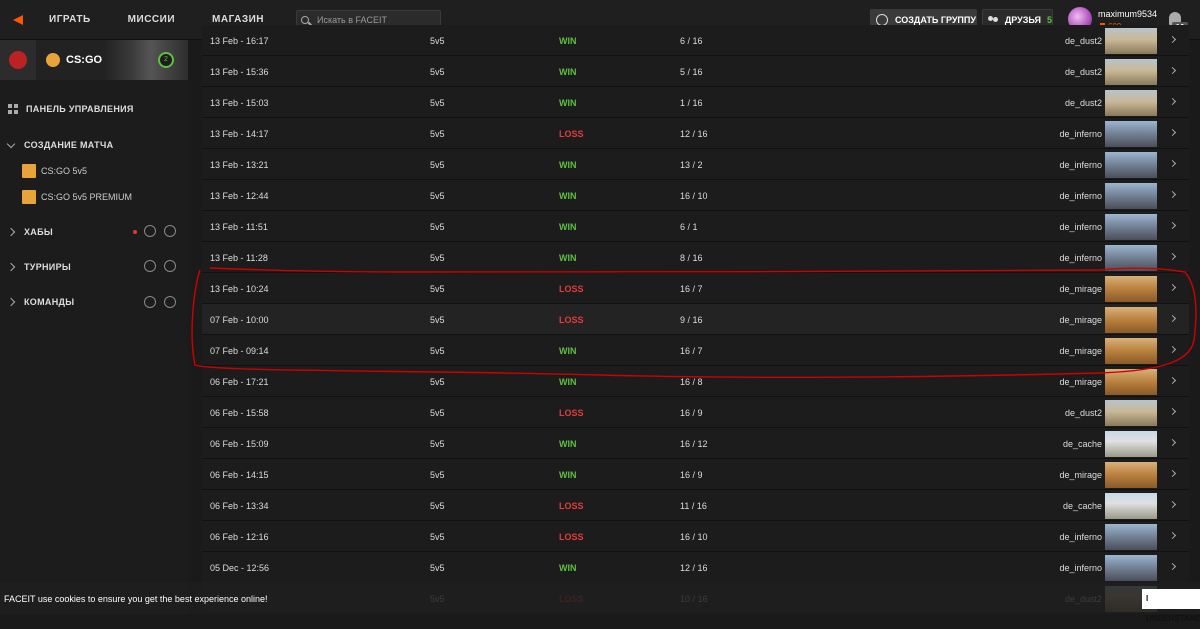 The height and width of the screenshot is (629, 1200). Describe the element at coordinates (691, 289) in the screenshot. I see `match-score: 16 / 7` at that location.